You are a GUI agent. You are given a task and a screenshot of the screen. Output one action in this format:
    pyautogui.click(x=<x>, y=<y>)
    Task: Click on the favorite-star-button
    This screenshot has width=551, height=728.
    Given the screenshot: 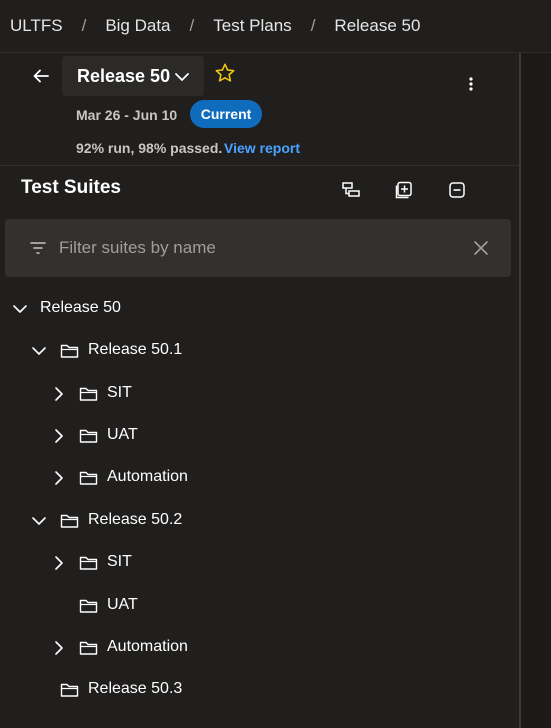 What is the action you would take?
    pyautogui.click(x=226, y=74)
    